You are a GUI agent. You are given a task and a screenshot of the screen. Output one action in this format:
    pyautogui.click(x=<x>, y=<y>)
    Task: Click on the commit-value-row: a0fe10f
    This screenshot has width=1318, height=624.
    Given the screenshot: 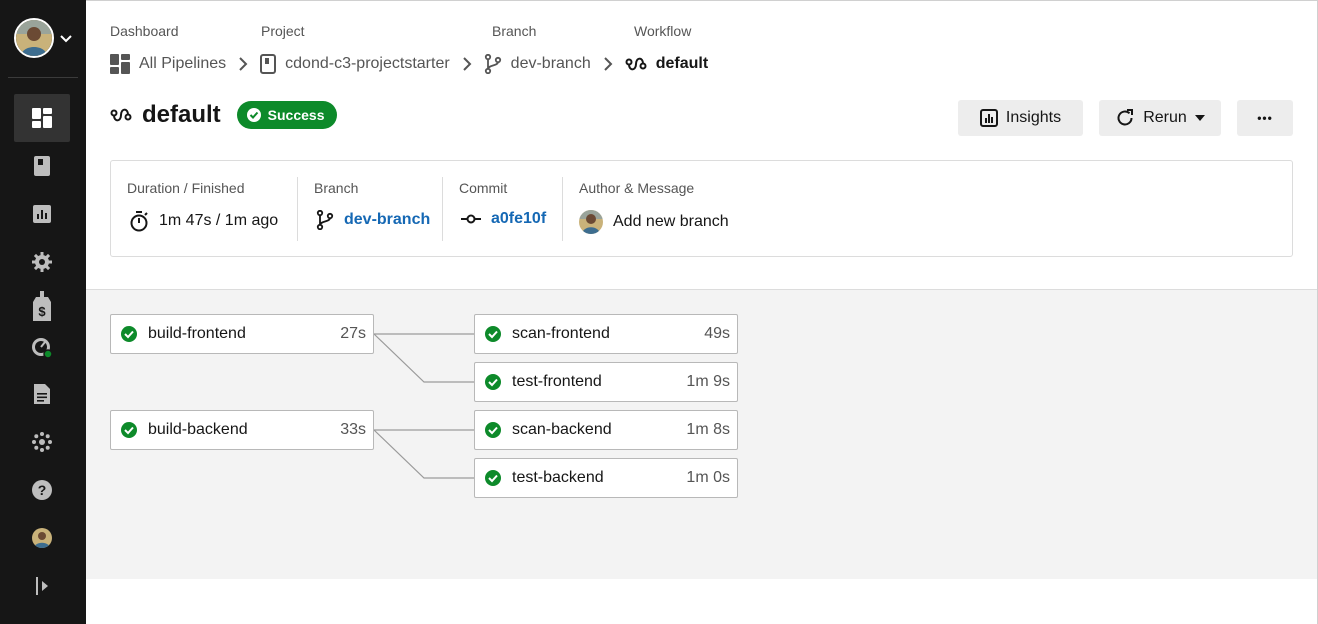 What is the action you would take?
    pyautogui.click(x=503, y=219)
    